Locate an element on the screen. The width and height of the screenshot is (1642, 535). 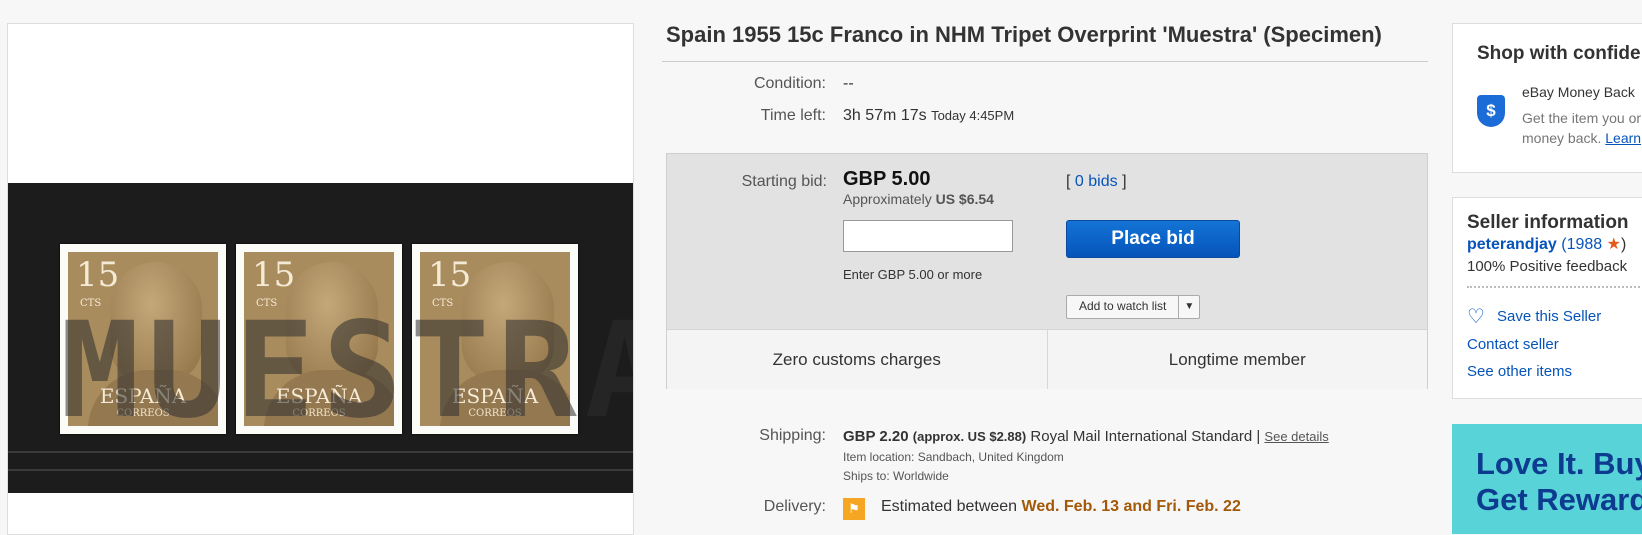
item-location: Item location: Sandbach, United Kingdom is located at coordinates (953, 457).